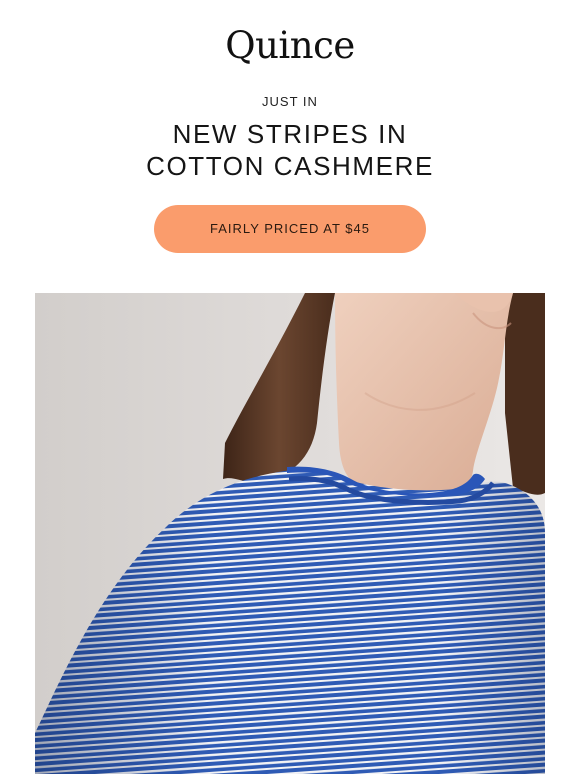  I want to click on headline: NEW STRIPES IN COTTON CASHMERE, so click(290, 150).